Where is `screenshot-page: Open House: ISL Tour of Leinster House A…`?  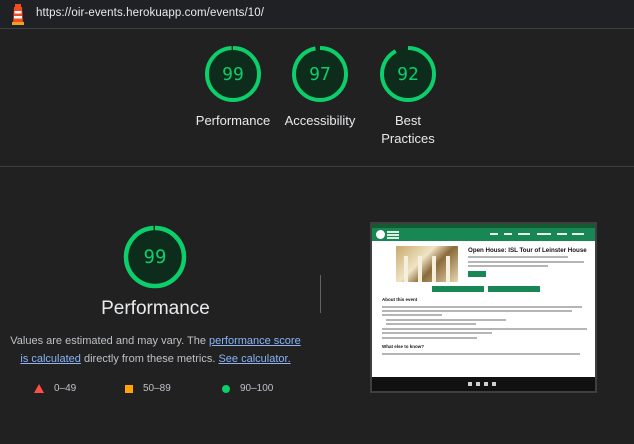 screenshot-page: Open House: ISL Tour of Leinster House A… is located at coordinates (483, 307).